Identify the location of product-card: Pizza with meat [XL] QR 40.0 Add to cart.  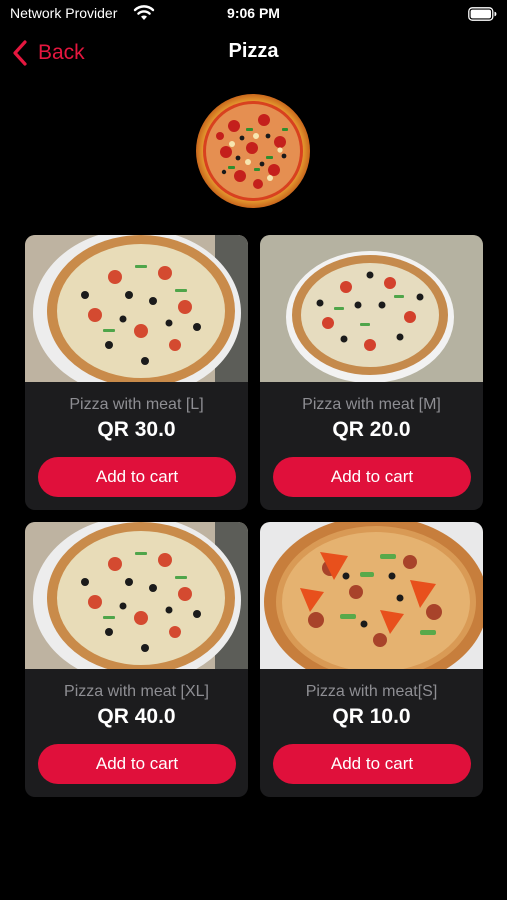
(136, 659).